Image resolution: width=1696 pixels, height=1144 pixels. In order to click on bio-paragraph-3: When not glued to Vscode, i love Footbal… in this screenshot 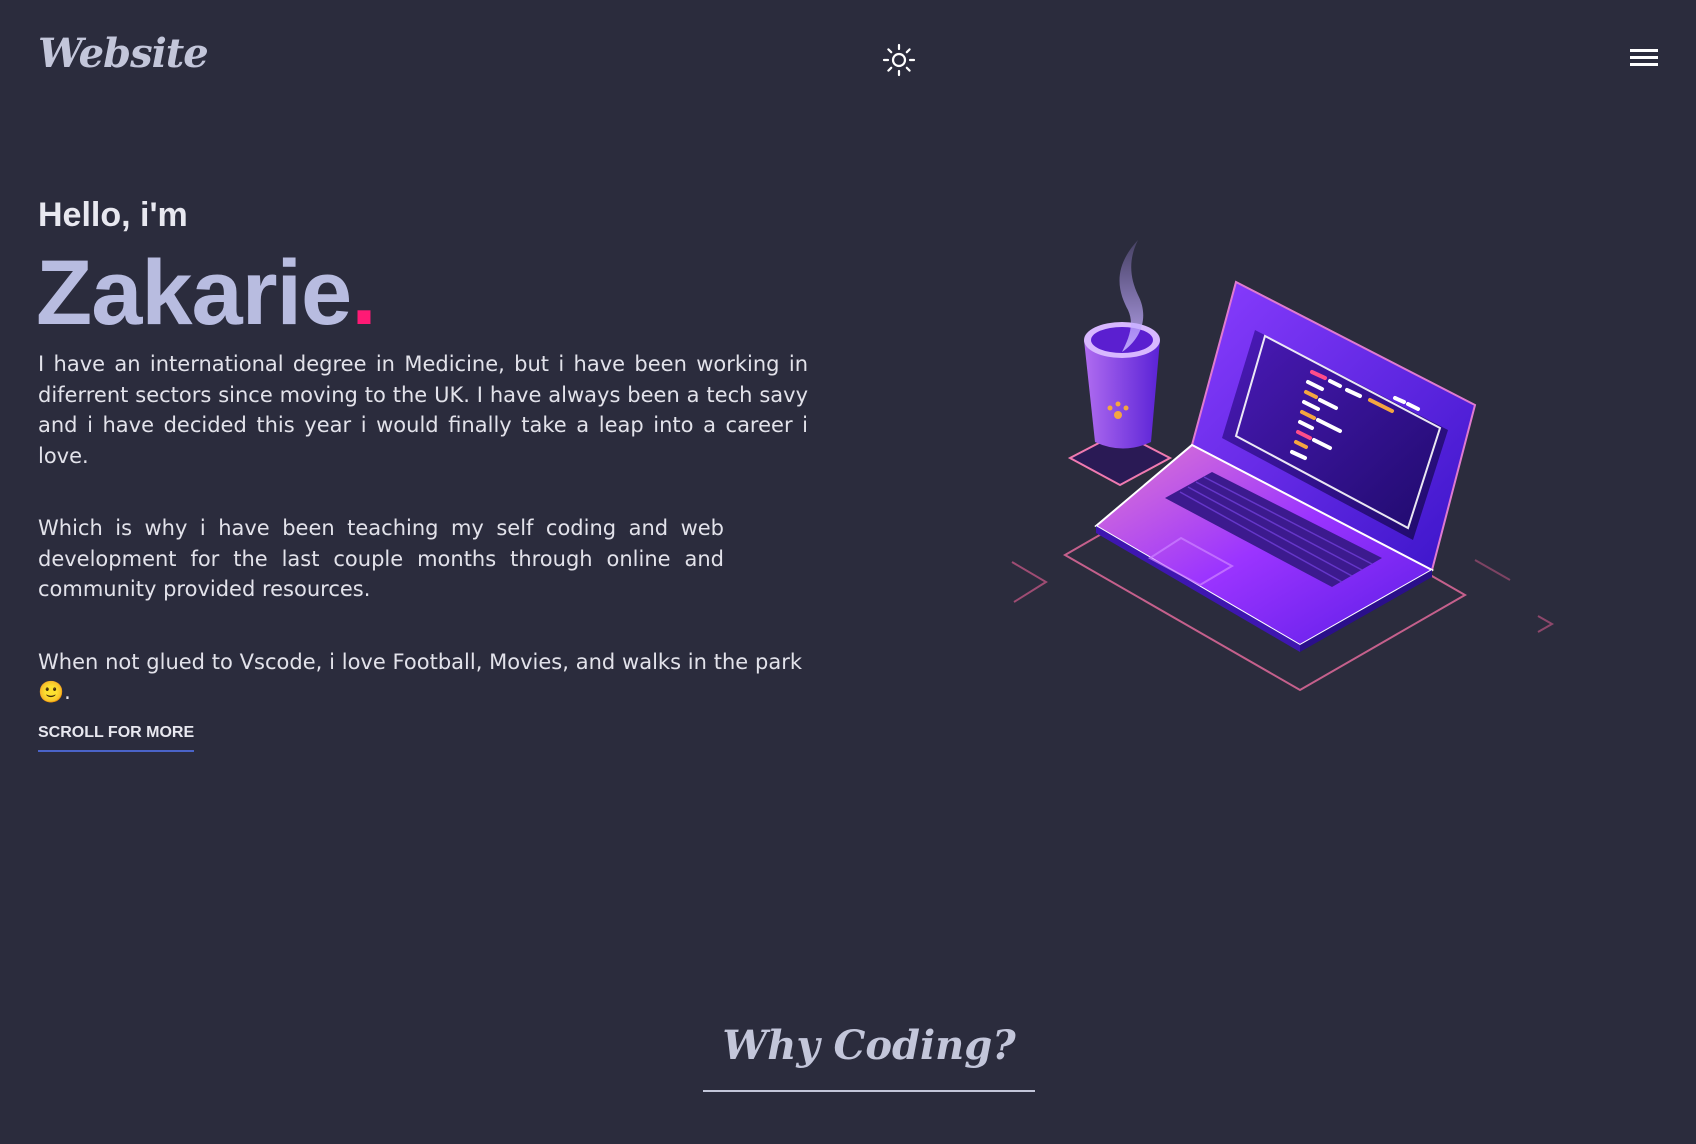, I will do `click(420, 677)`.